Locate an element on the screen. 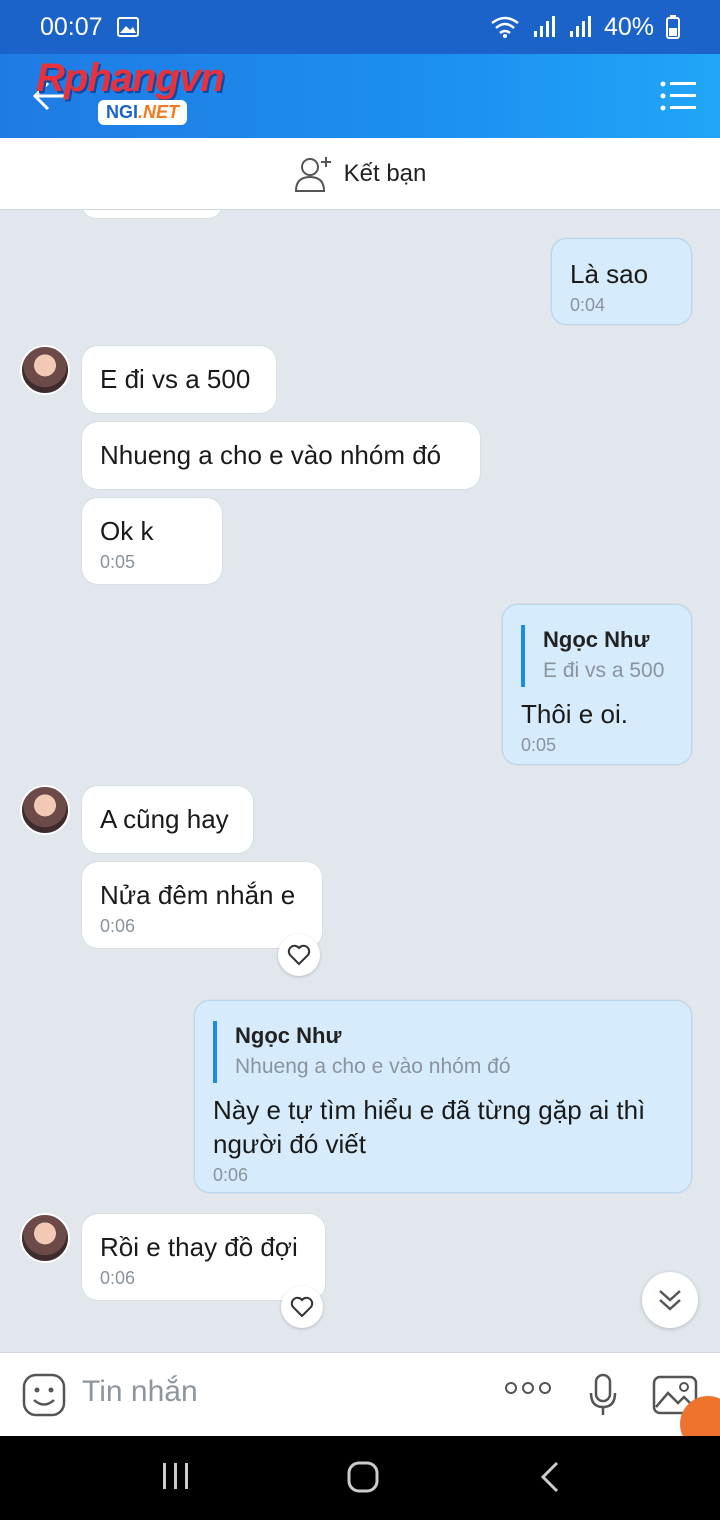 This screenshot has height=1520, width=720. add-friend-icon is located at coordinates (312, 174).